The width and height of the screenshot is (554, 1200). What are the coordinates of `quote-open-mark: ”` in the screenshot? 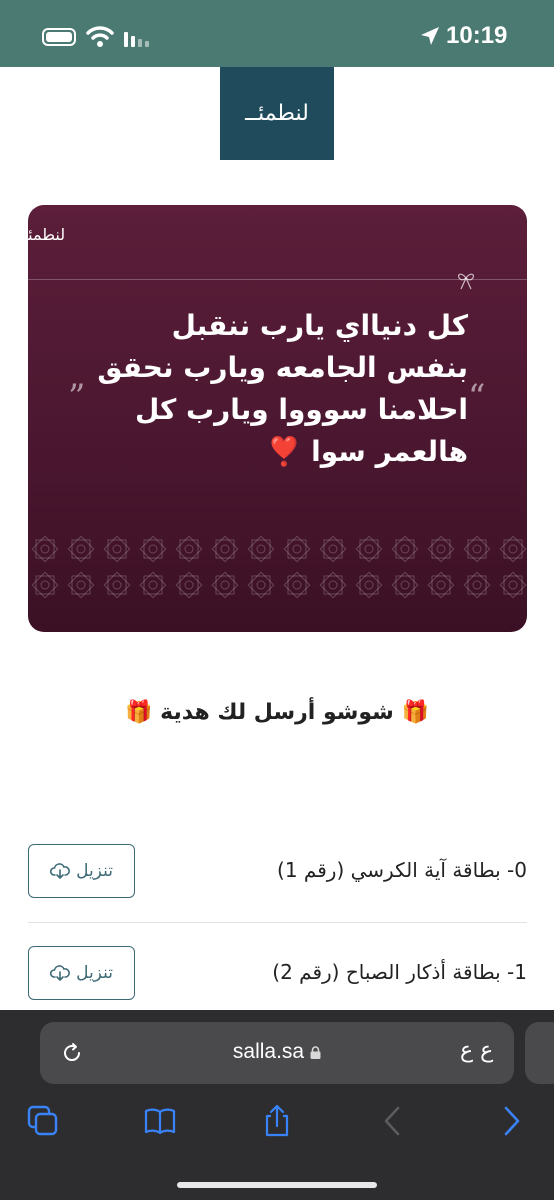 It's located at (77, 397).